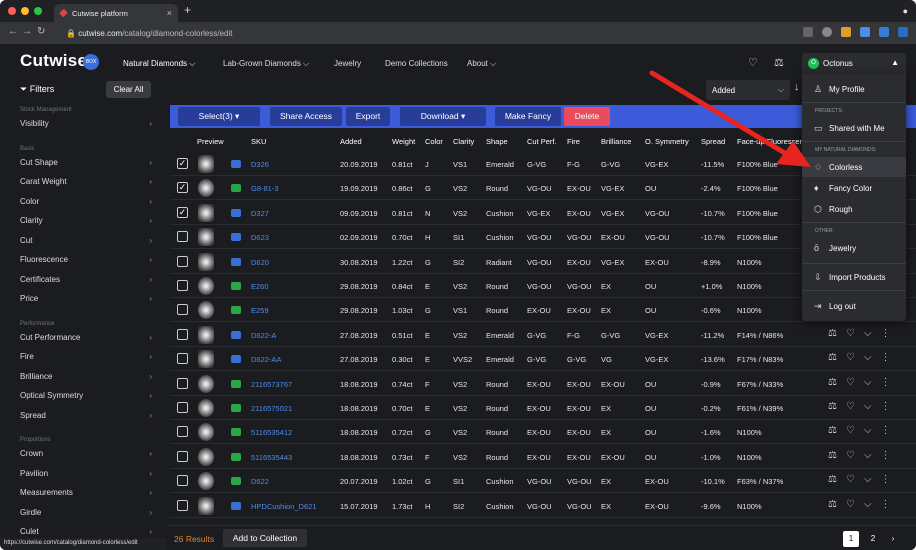 The width and height of the screenshot is (916, 550). Describe the element at coordinates (260, 286) in the screenshot. I see `sku-link: E260` at that location.